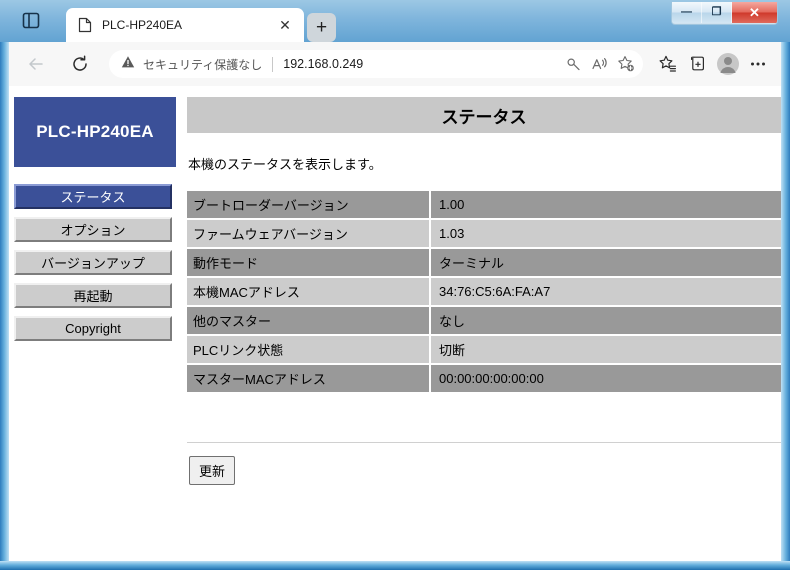 The width and height of the screenshot is (790, 570). What do you see at coordinates (668, 64) in the screenshot?
I see `favorites-icon` at bounding box center [668, 64].